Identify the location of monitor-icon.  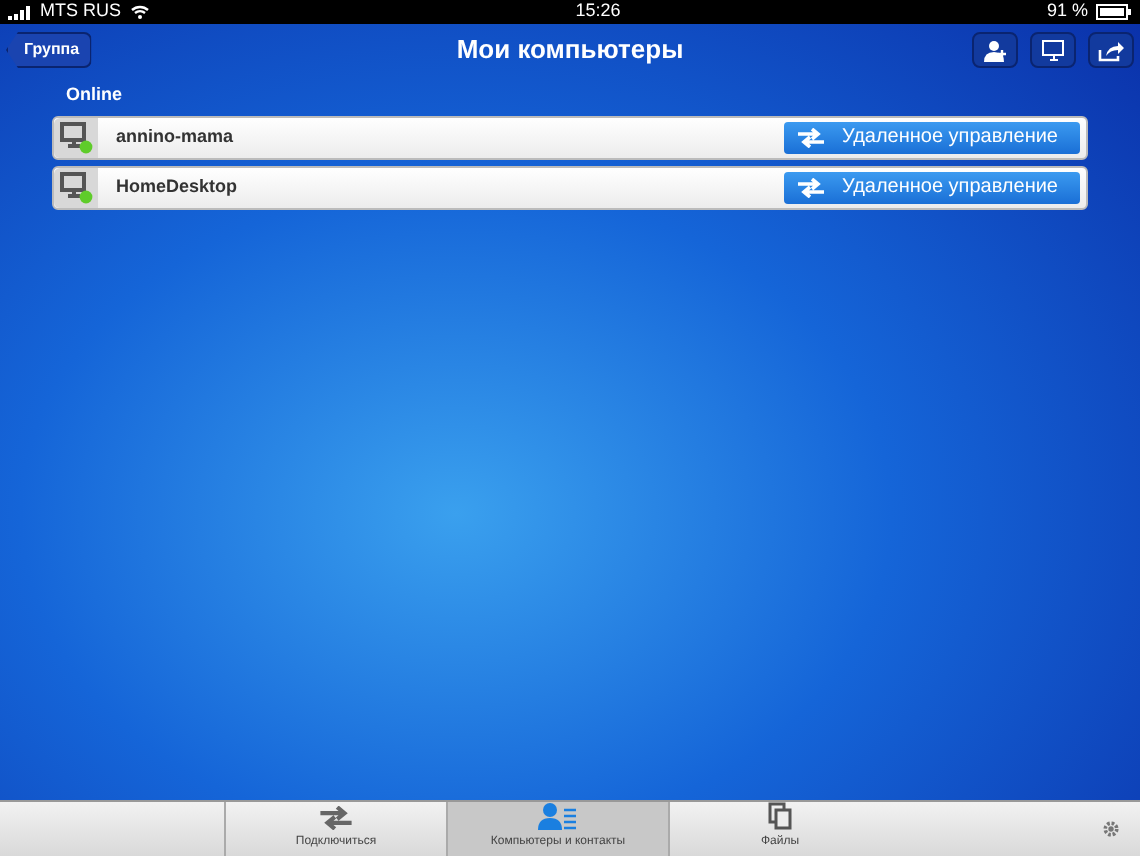
(1053, 50).